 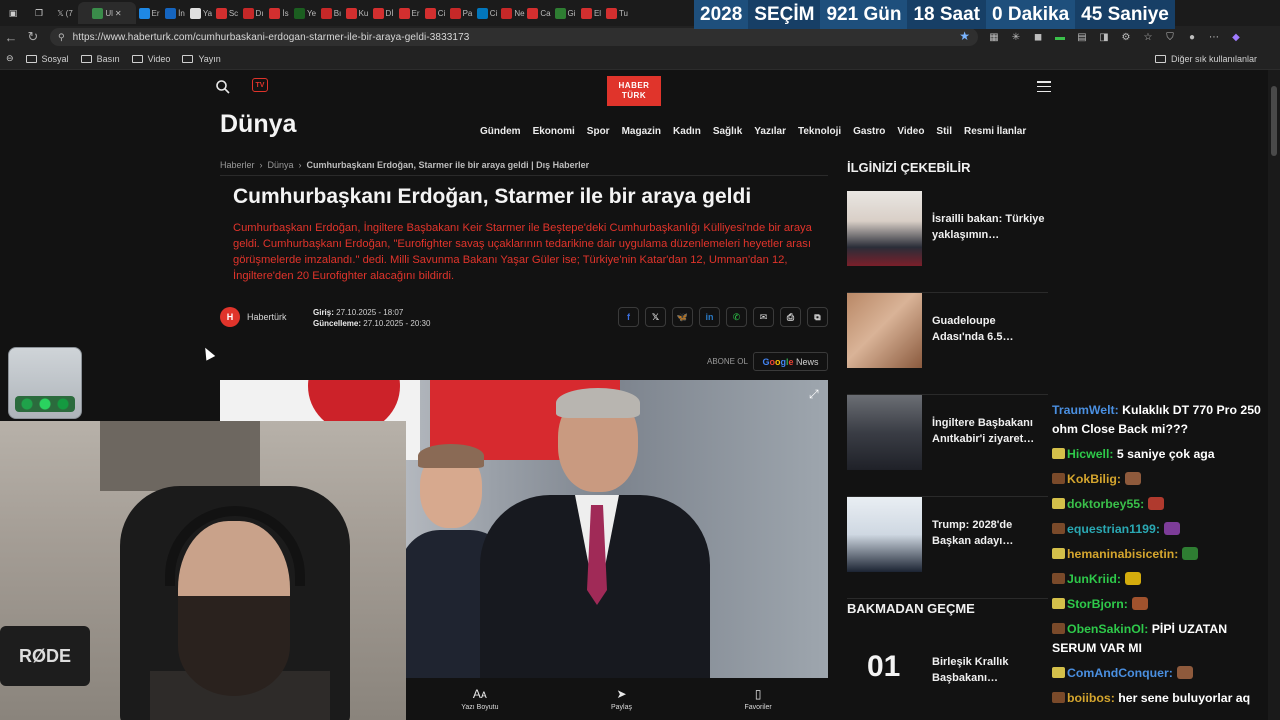 What do you see at coordinates (790, 317) in the screenshot?
I see `print-icon: ⎙` at bounding box center [790, 317].